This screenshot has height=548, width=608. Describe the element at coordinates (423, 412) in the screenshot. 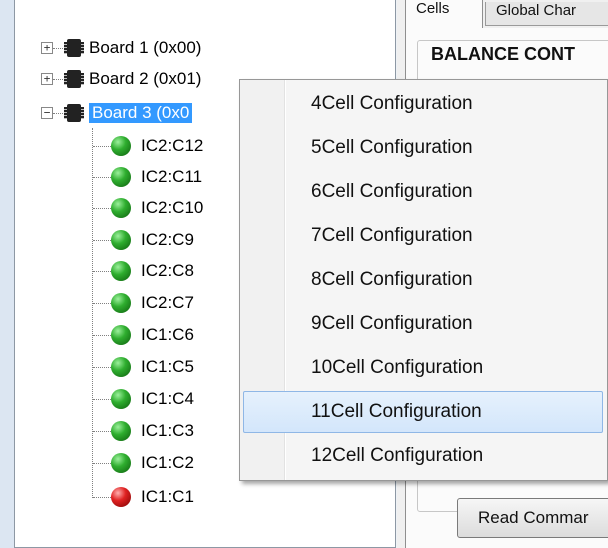

I see `menu-item-11cell: 11Cell Configuration` at that location.